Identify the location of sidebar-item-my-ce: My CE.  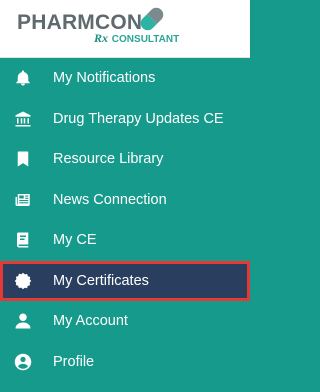
(125, 240).